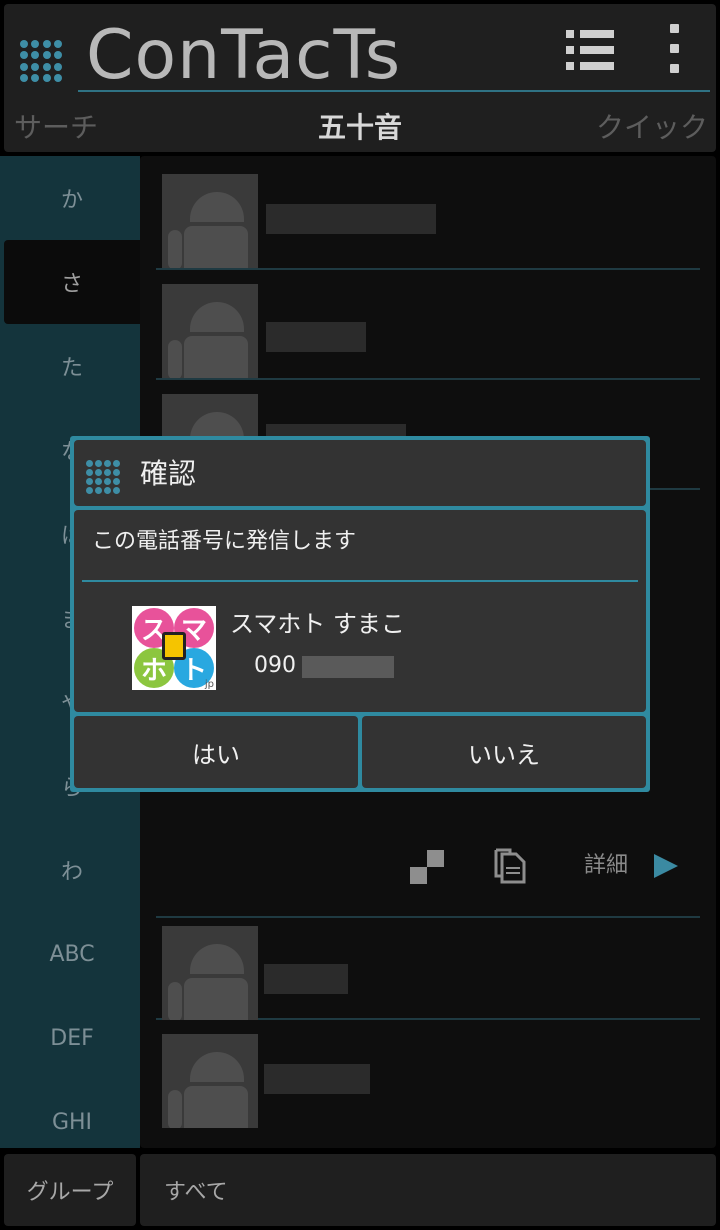 The image size is (720, 1230). Describe the element at coordinates (72, 282) in the screenshot. I see `index-item-active: さ` at that location.